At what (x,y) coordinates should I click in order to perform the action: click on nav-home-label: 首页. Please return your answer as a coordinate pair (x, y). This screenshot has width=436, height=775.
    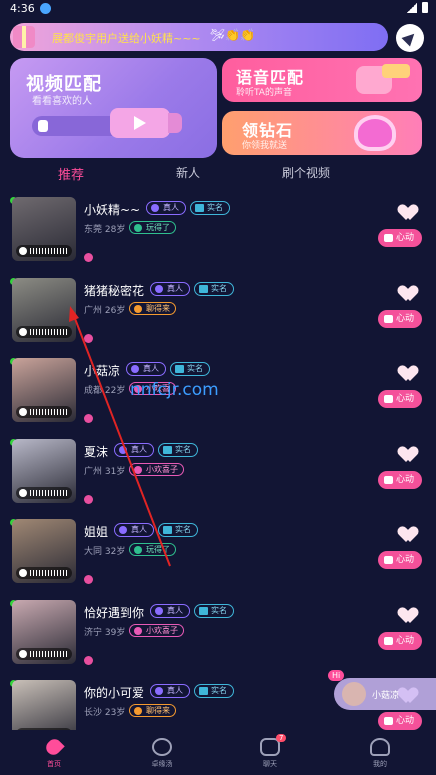
    Looking at the image, I should click on (54, 764).